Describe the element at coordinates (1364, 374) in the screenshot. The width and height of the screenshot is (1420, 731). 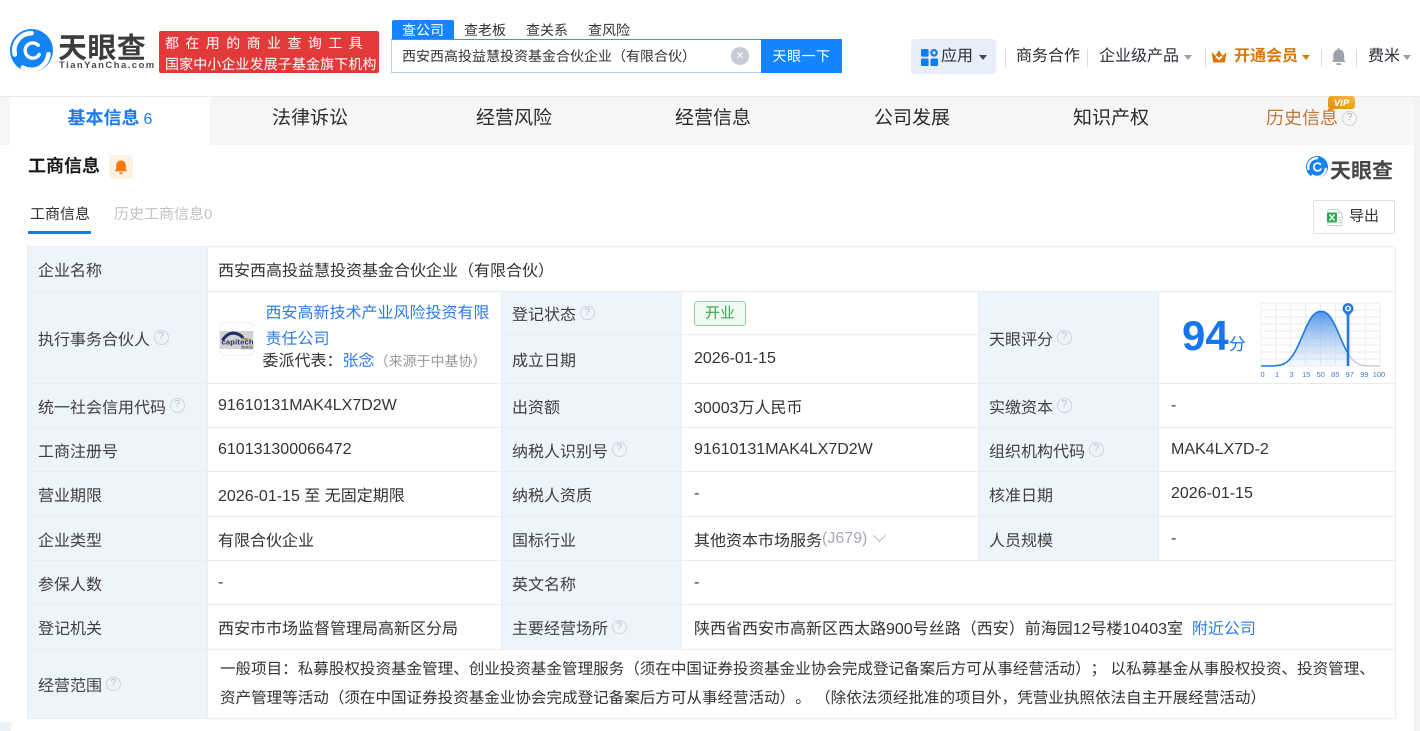
I see `svg-text: 99` at that location.